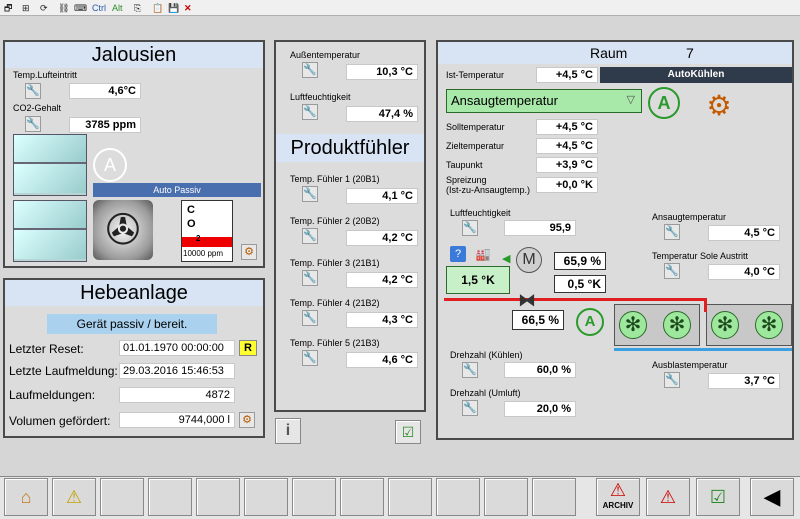 Image resolution: width=800 pixels, height=519 pixels. I want to click on co2-gauge: C O 2 10000 ppm, so click(207, 231).